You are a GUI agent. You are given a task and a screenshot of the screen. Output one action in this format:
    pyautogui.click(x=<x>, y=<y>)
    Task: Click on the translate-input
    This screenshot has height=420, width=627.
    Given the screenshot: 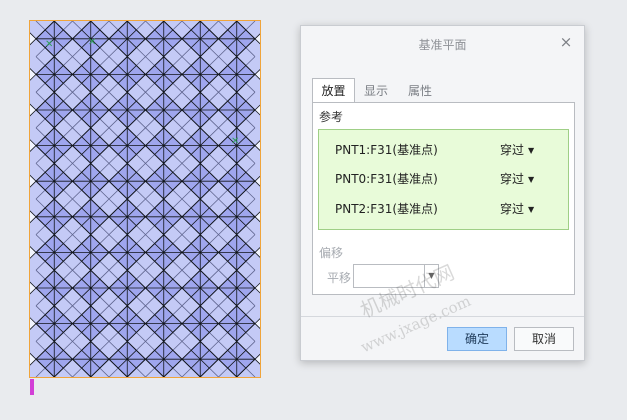 What is the action you would take?
    pyautogui.click(x=389, y=276)
    